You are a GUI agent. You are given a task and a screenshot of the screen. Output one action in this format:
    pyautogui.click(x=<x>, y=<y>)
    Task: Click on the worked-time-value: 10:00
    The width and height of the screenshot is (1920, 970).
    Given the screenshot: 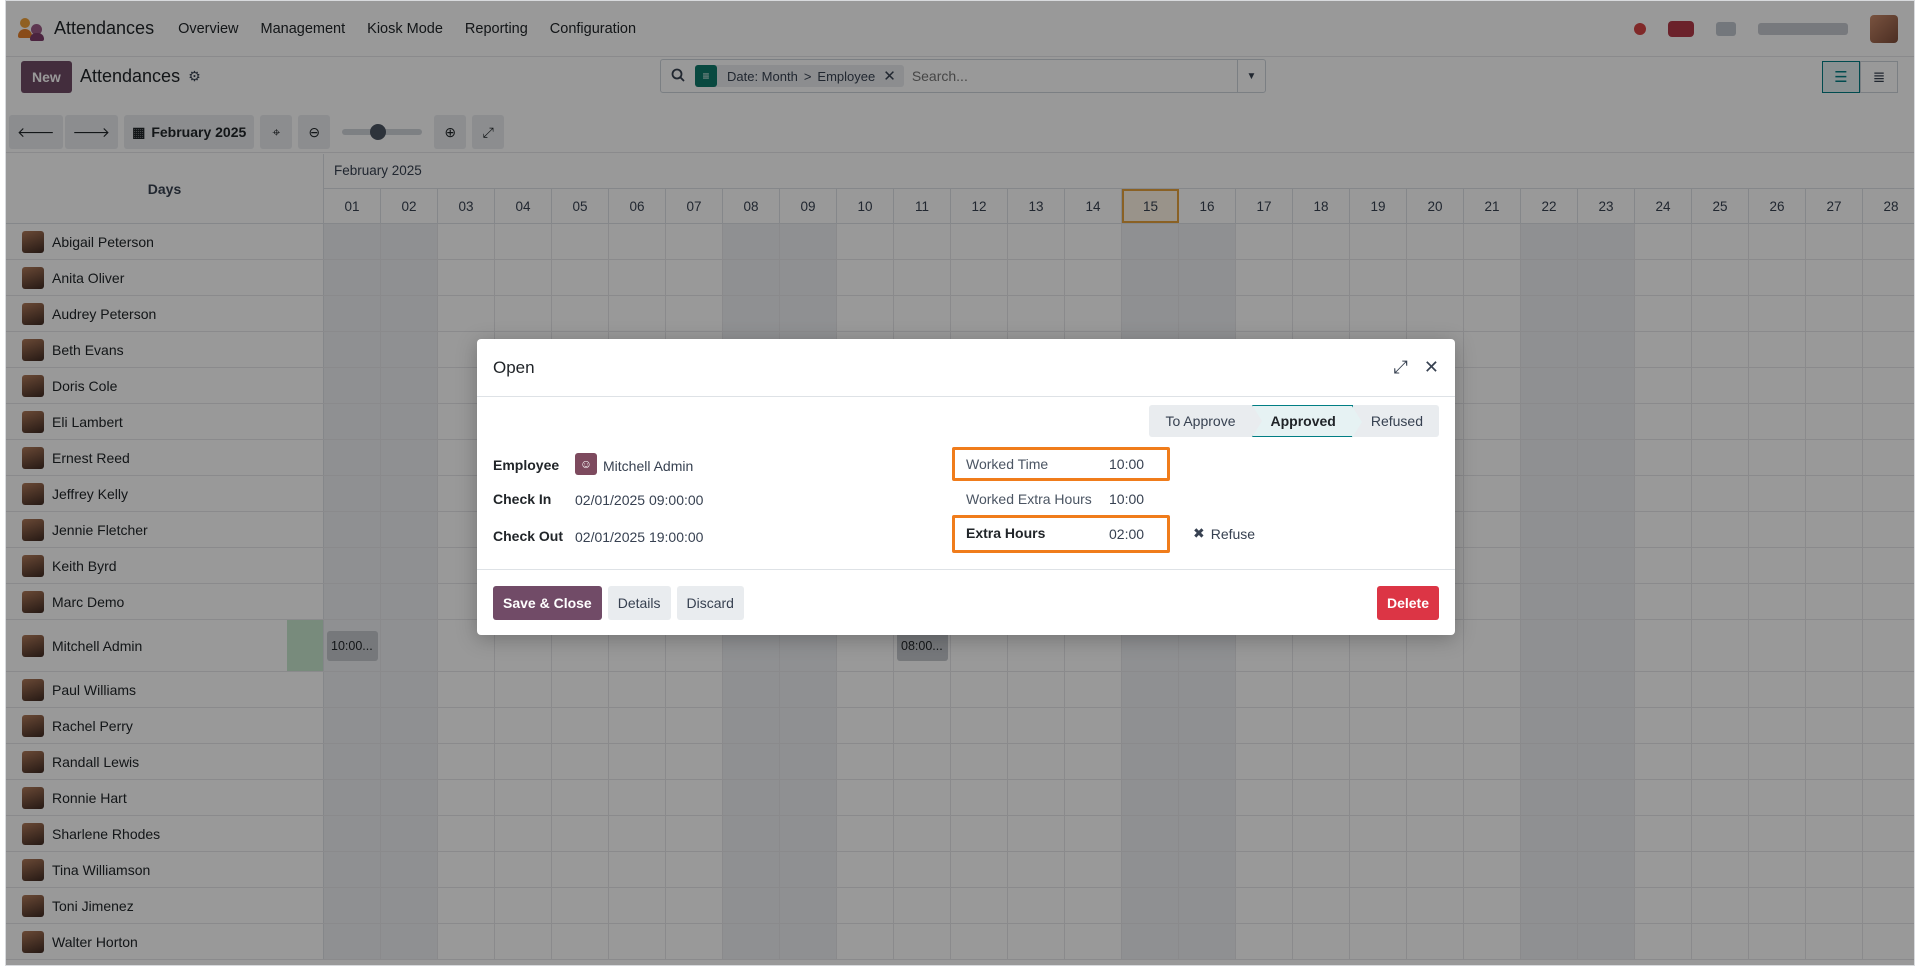 What is the action you would take?
    pyautogui.click(x=1127, y=464)
    